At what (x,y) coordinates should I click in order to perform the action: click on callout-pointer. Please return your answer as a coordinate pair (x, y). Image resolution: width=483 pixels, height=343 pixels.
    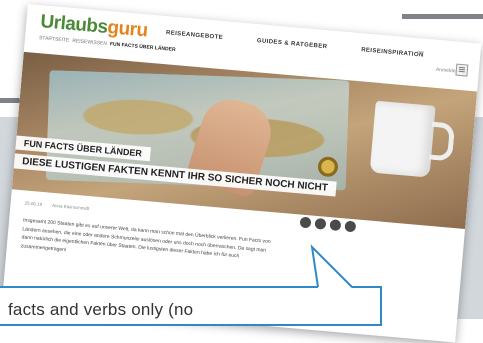
    Looking at the image, I should click on (331, 266).